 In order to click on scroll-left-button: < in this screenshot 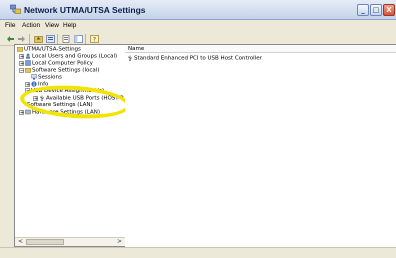, I will do `click(20, 242)`.